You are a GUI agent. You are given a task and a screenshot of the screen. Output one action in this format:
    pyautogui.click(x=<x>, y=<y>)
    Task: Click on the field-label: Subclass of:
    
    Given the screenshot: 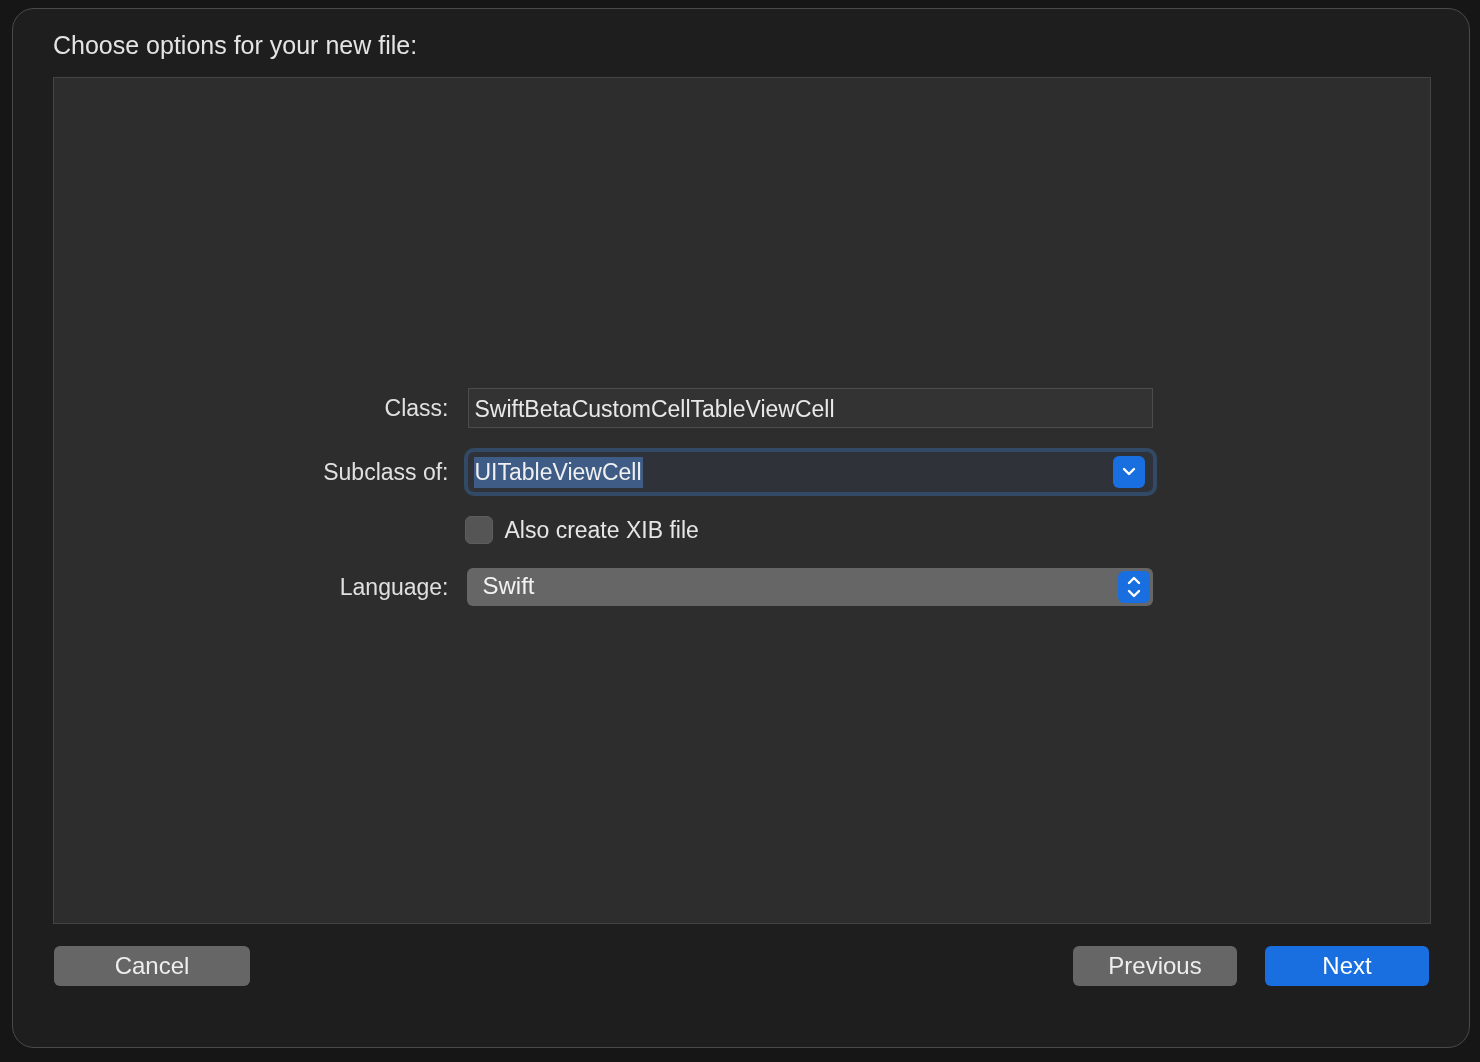 What is the action you would take?
    pyautogui.click(x=386, y=471)
    